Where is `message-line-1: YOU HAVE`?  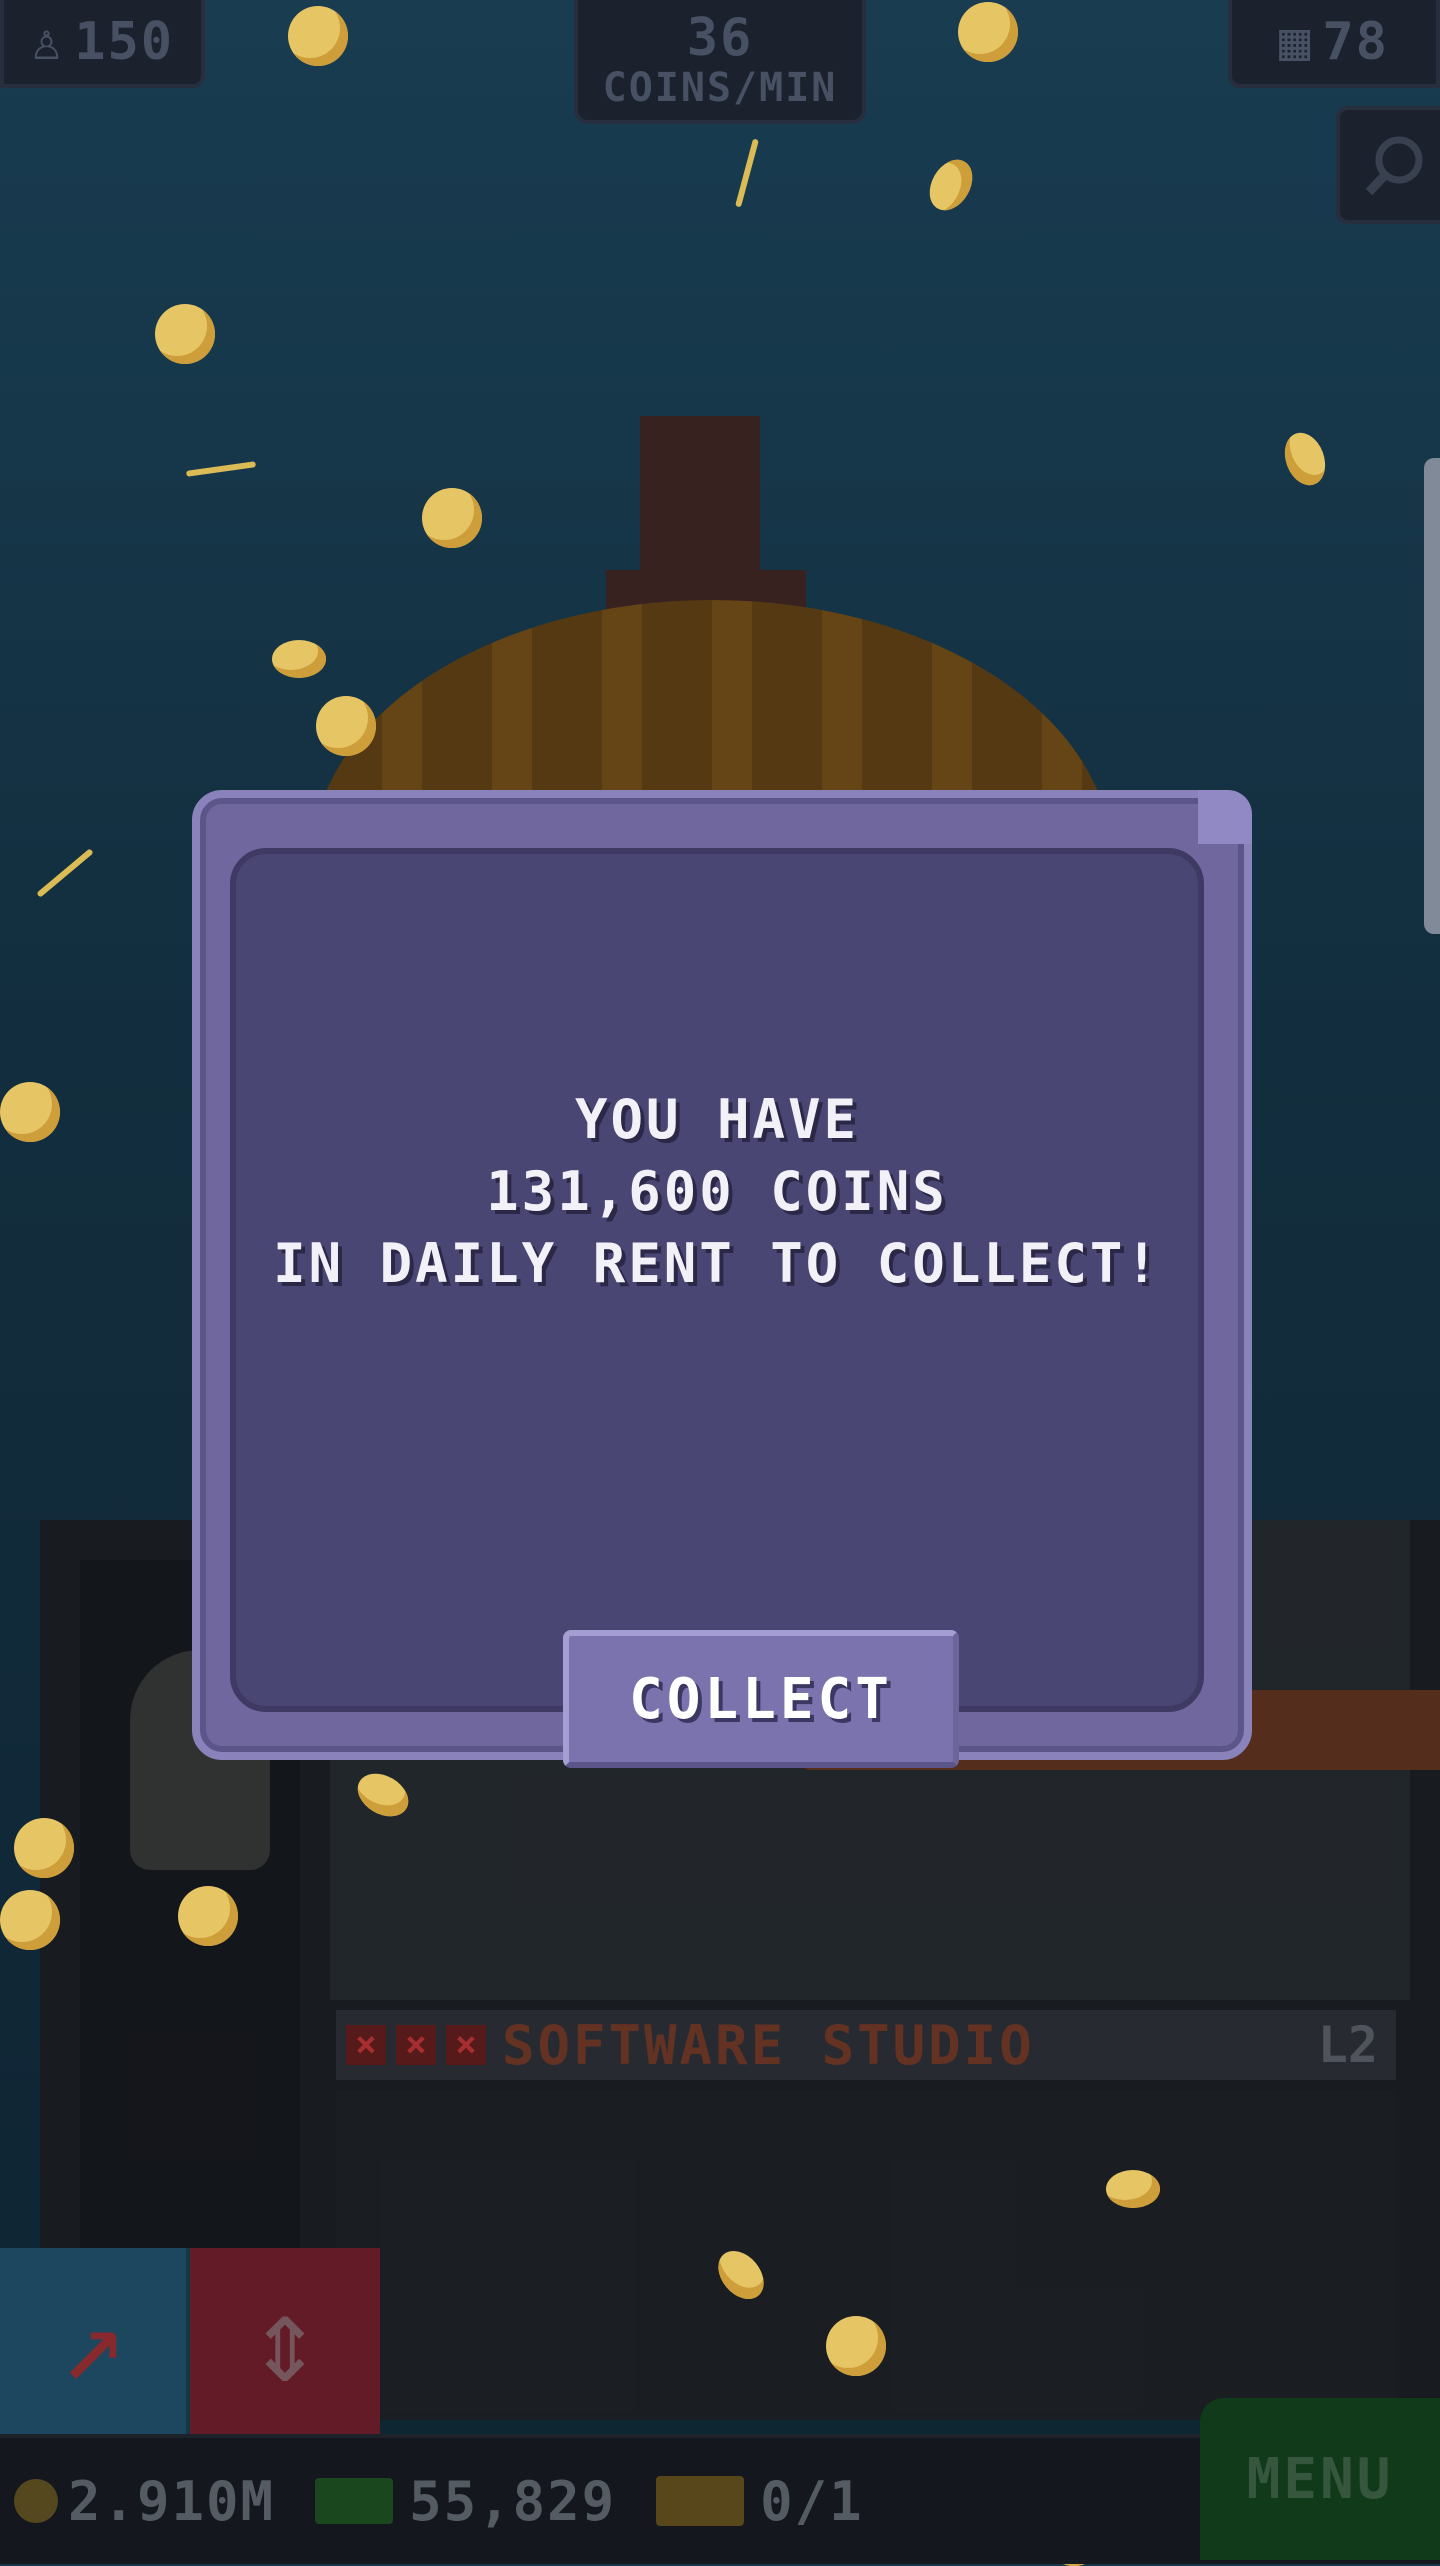
message-line-1: YOU HAVE is located at coordinates (717, 1119).